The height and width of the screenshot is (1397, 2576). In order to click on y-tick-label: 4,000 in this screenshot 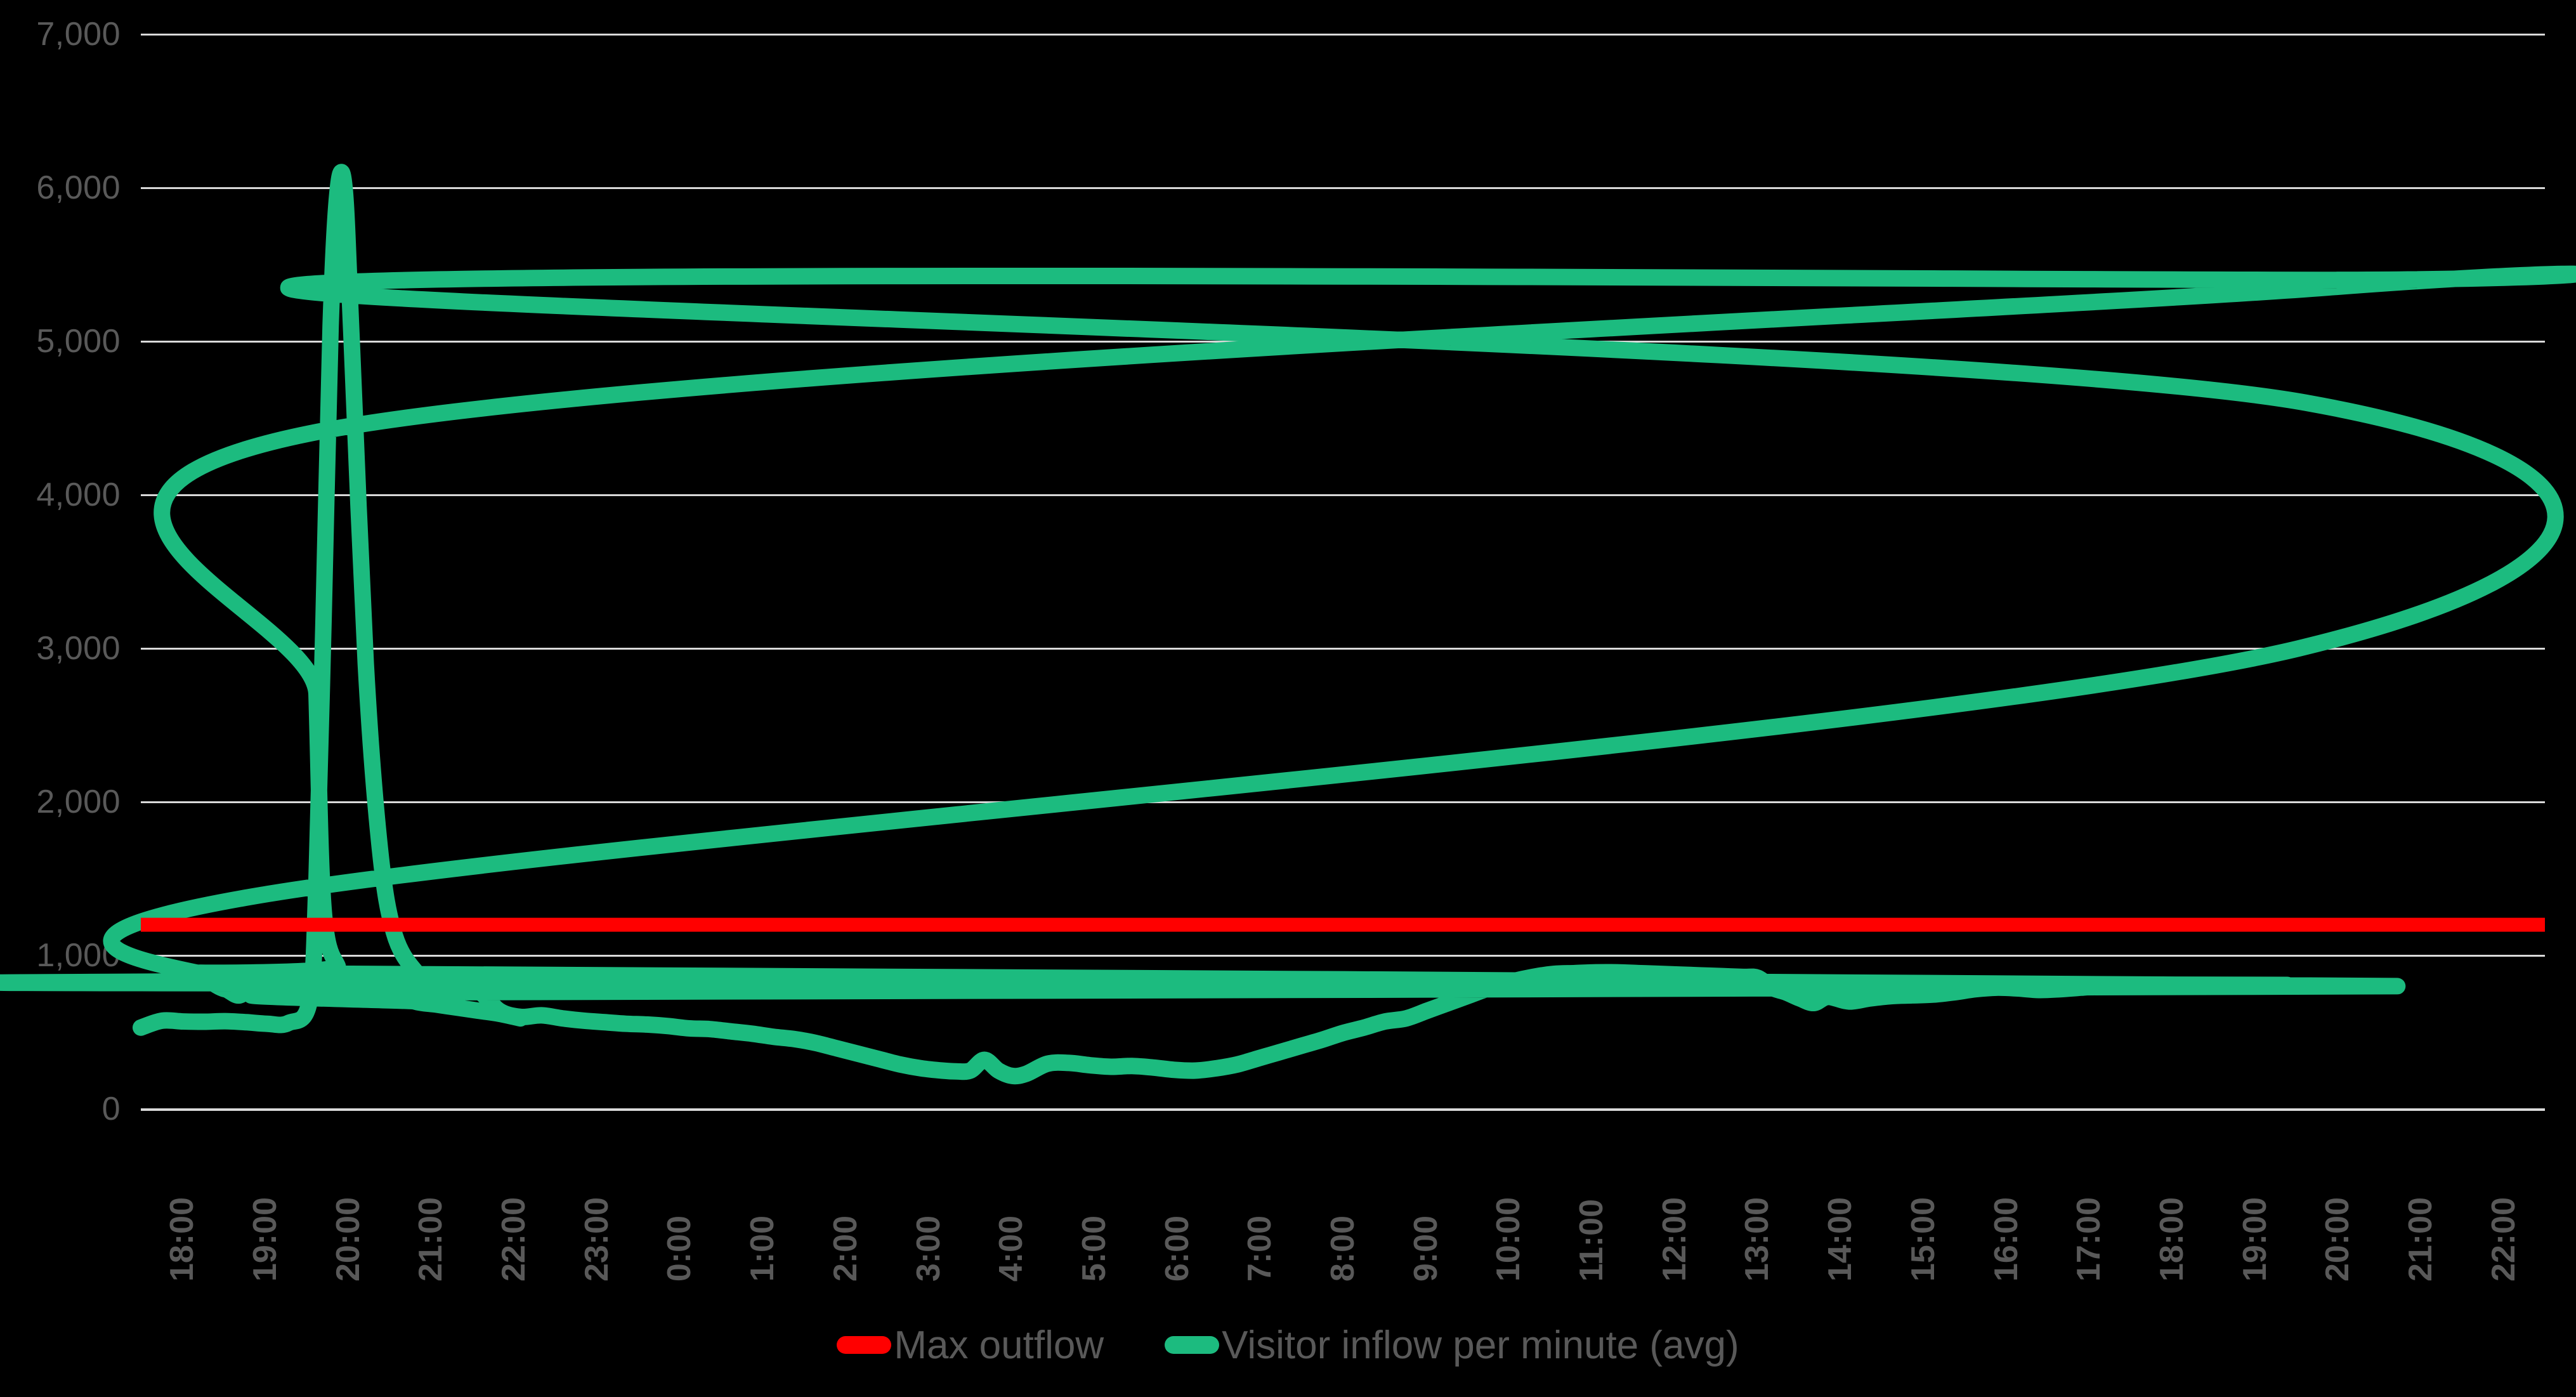, I will do `click(78, 494)`.